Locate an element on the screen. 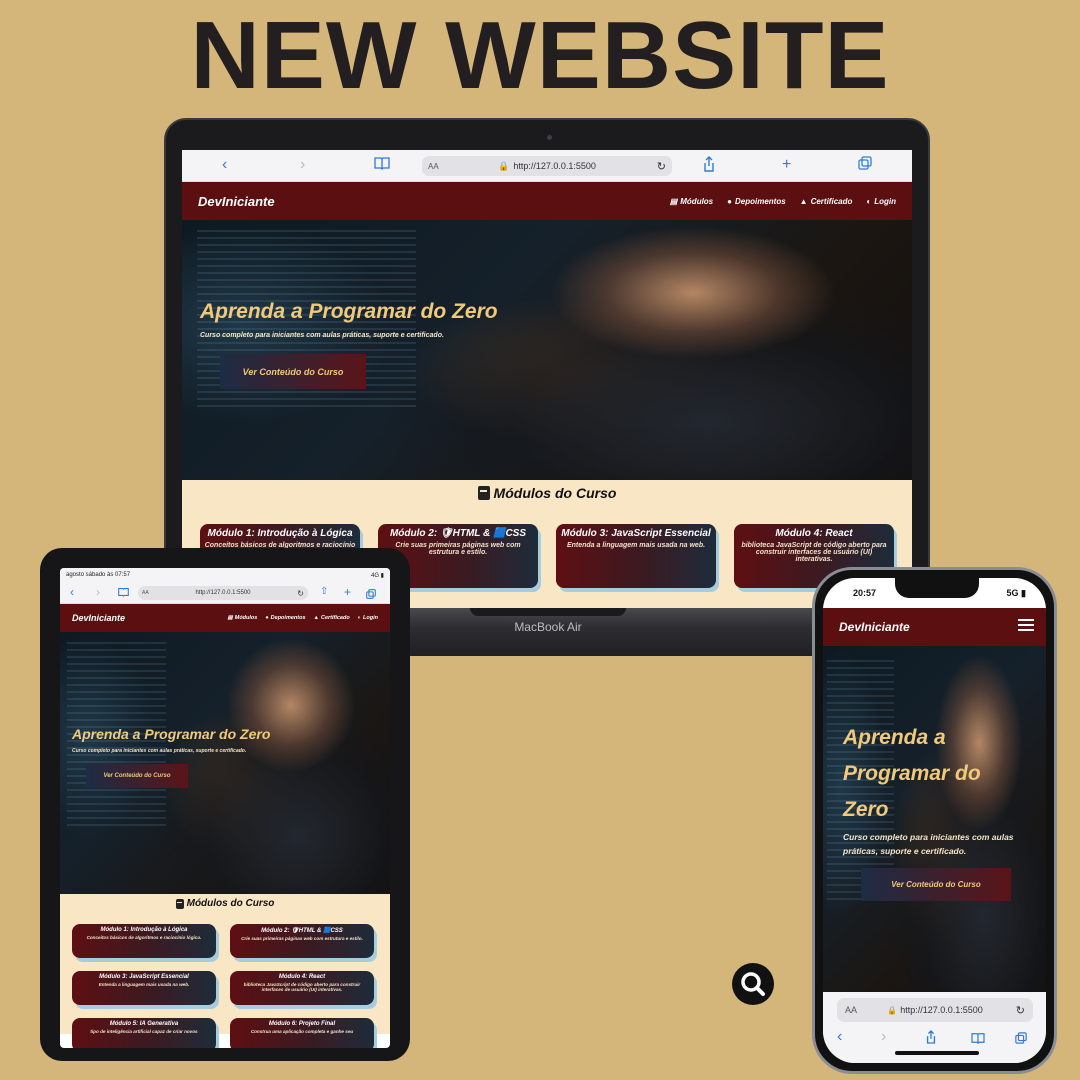  home-indicator is located at coordinates (937, 1053).